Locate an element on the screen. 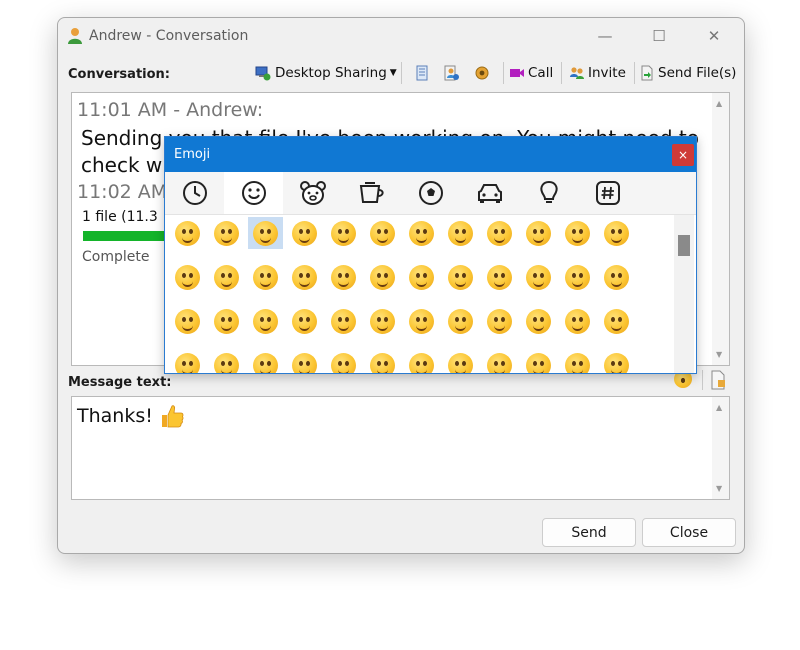 The height and width of the screenshot is (650, 800). title-bar: Andrew - Conversation — ☐ ✕ is located at coordinates (401, 36).